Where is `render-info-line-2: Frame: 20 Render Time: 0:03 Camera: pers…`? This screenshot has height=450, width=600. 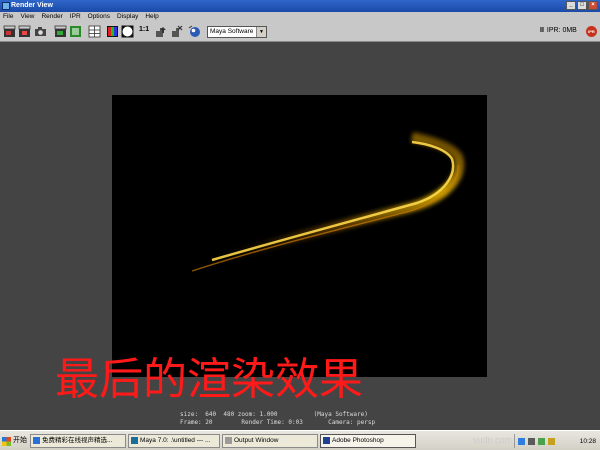
render-info-line-2: Frame: 20 Render Time: 0:03 Camera: pers… is located at coordinates (278, 422).